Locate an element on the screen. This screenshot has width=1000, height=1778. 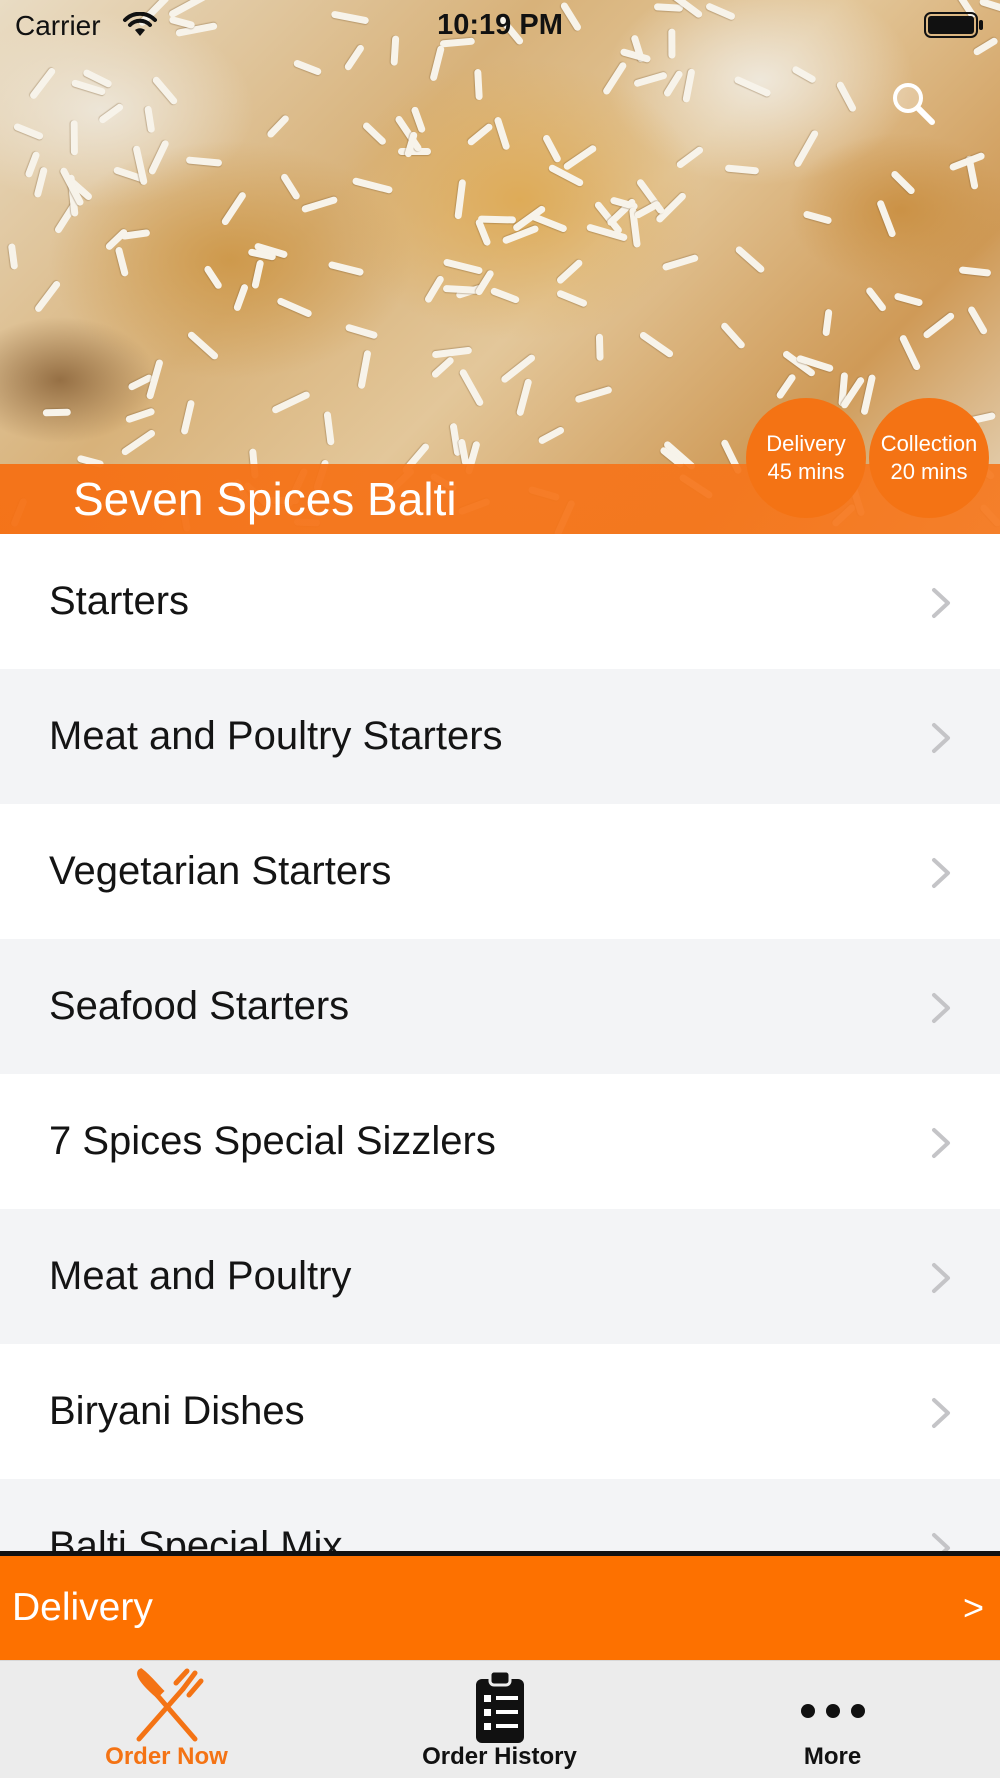
menu-category-label: Vegetarian Starters is located at coordinates (220, 871).